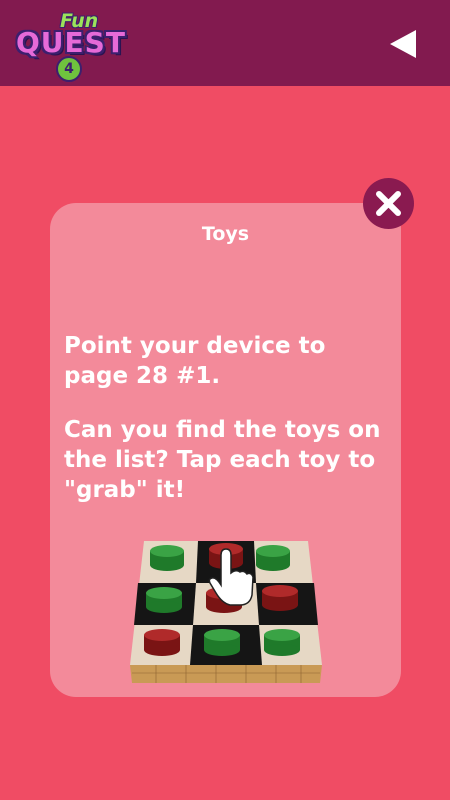 This screenshot has width=450, height=800. I want to click on close-button, so click(388, 203).